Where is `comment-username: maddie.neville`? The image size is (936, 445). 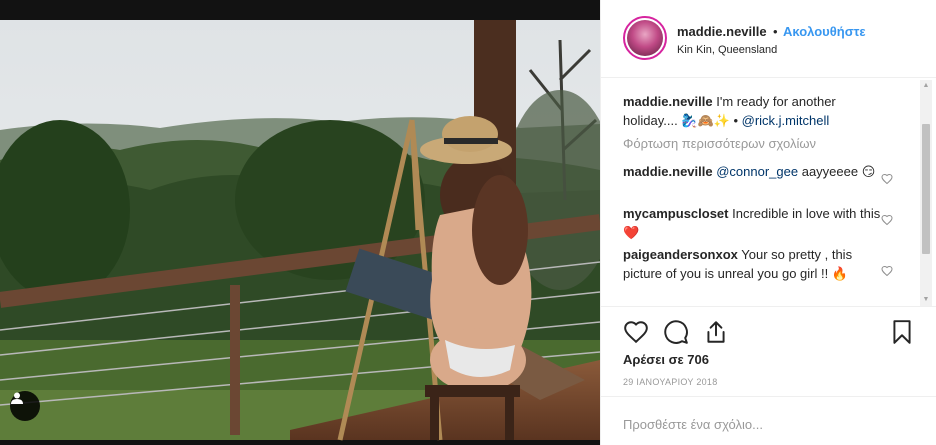 comment-username: maddie.neville is located at coordinates (668, 171).